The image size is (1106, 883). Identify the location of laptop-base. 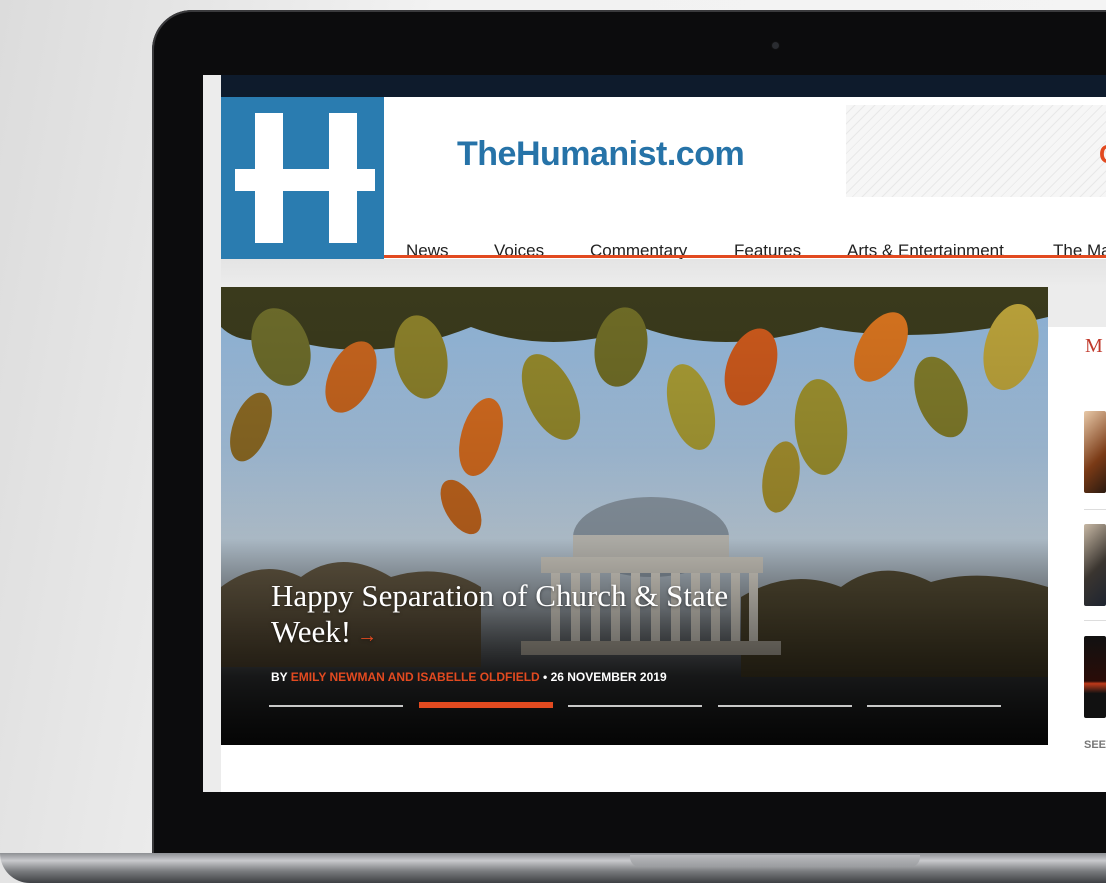
(553, 868).